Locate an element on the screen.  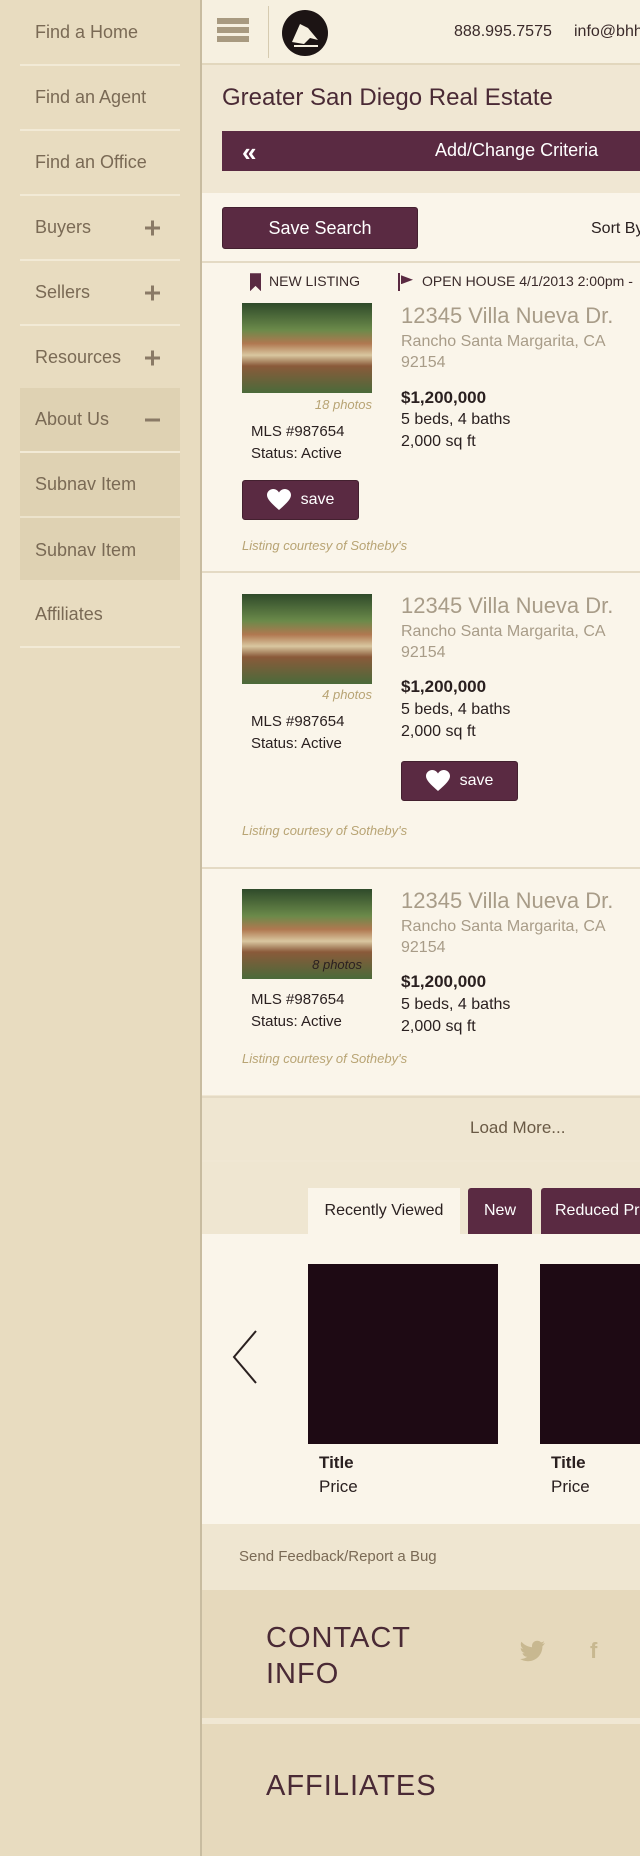
sidebar-item-sellers: Sellers is located at coordinates (100, 293).